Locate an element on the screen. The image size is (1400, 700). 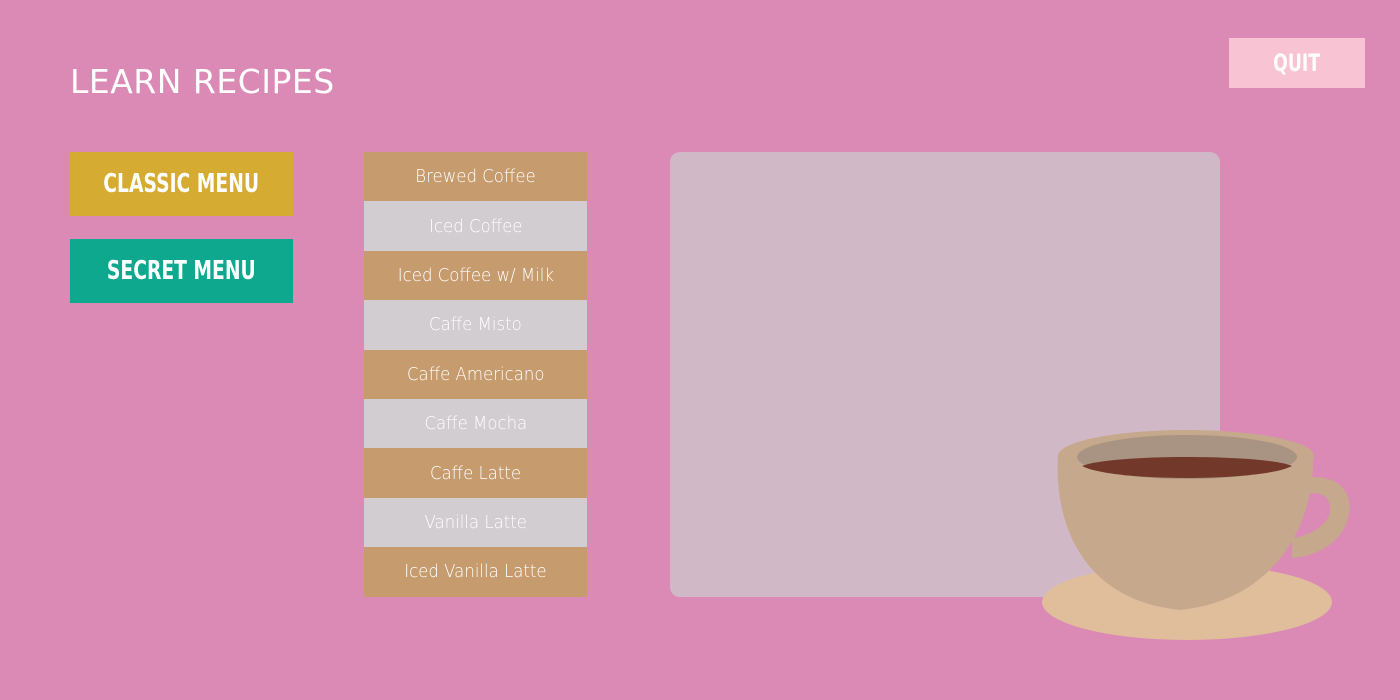
recipe-item-label: Caffe Latte is located at coordinates (475, 473).